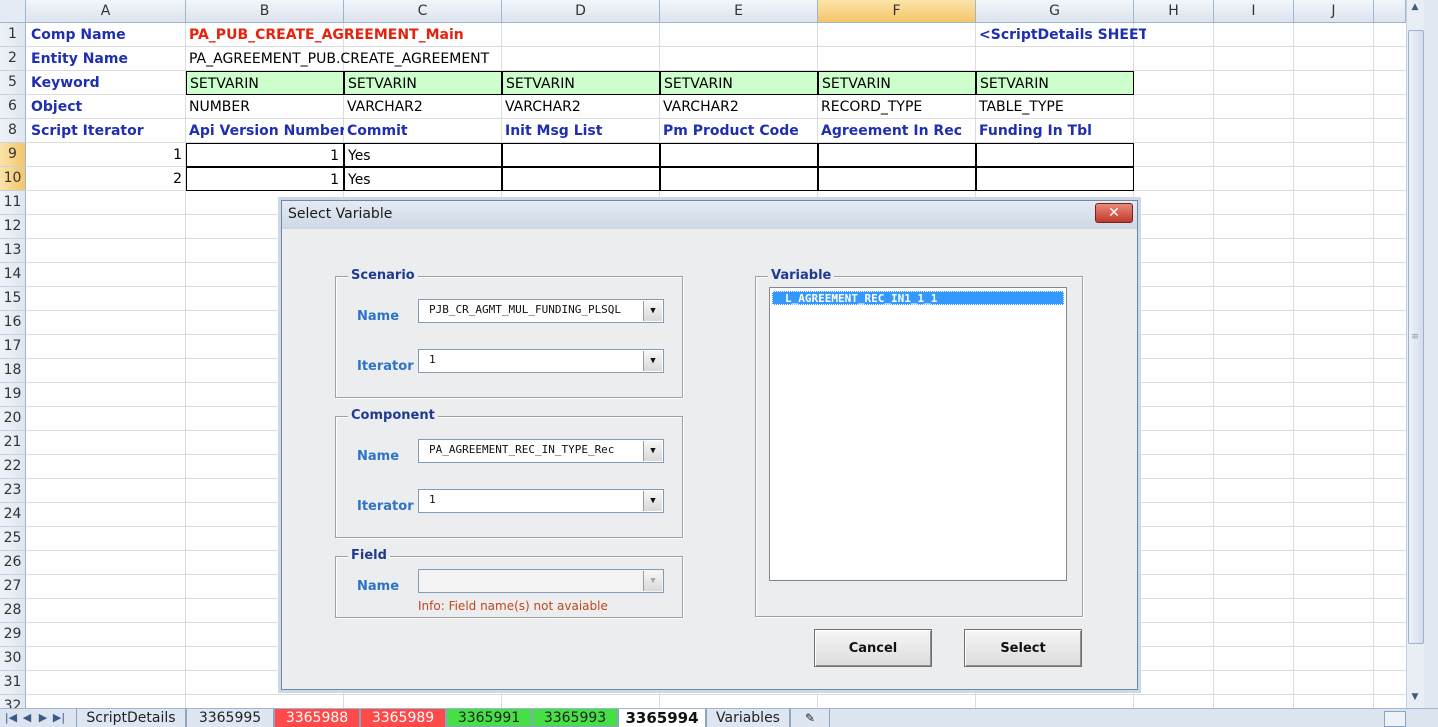 This screenshot has height=727, width=1438. I want to click on cell-a6: Object, so click(106, 107).